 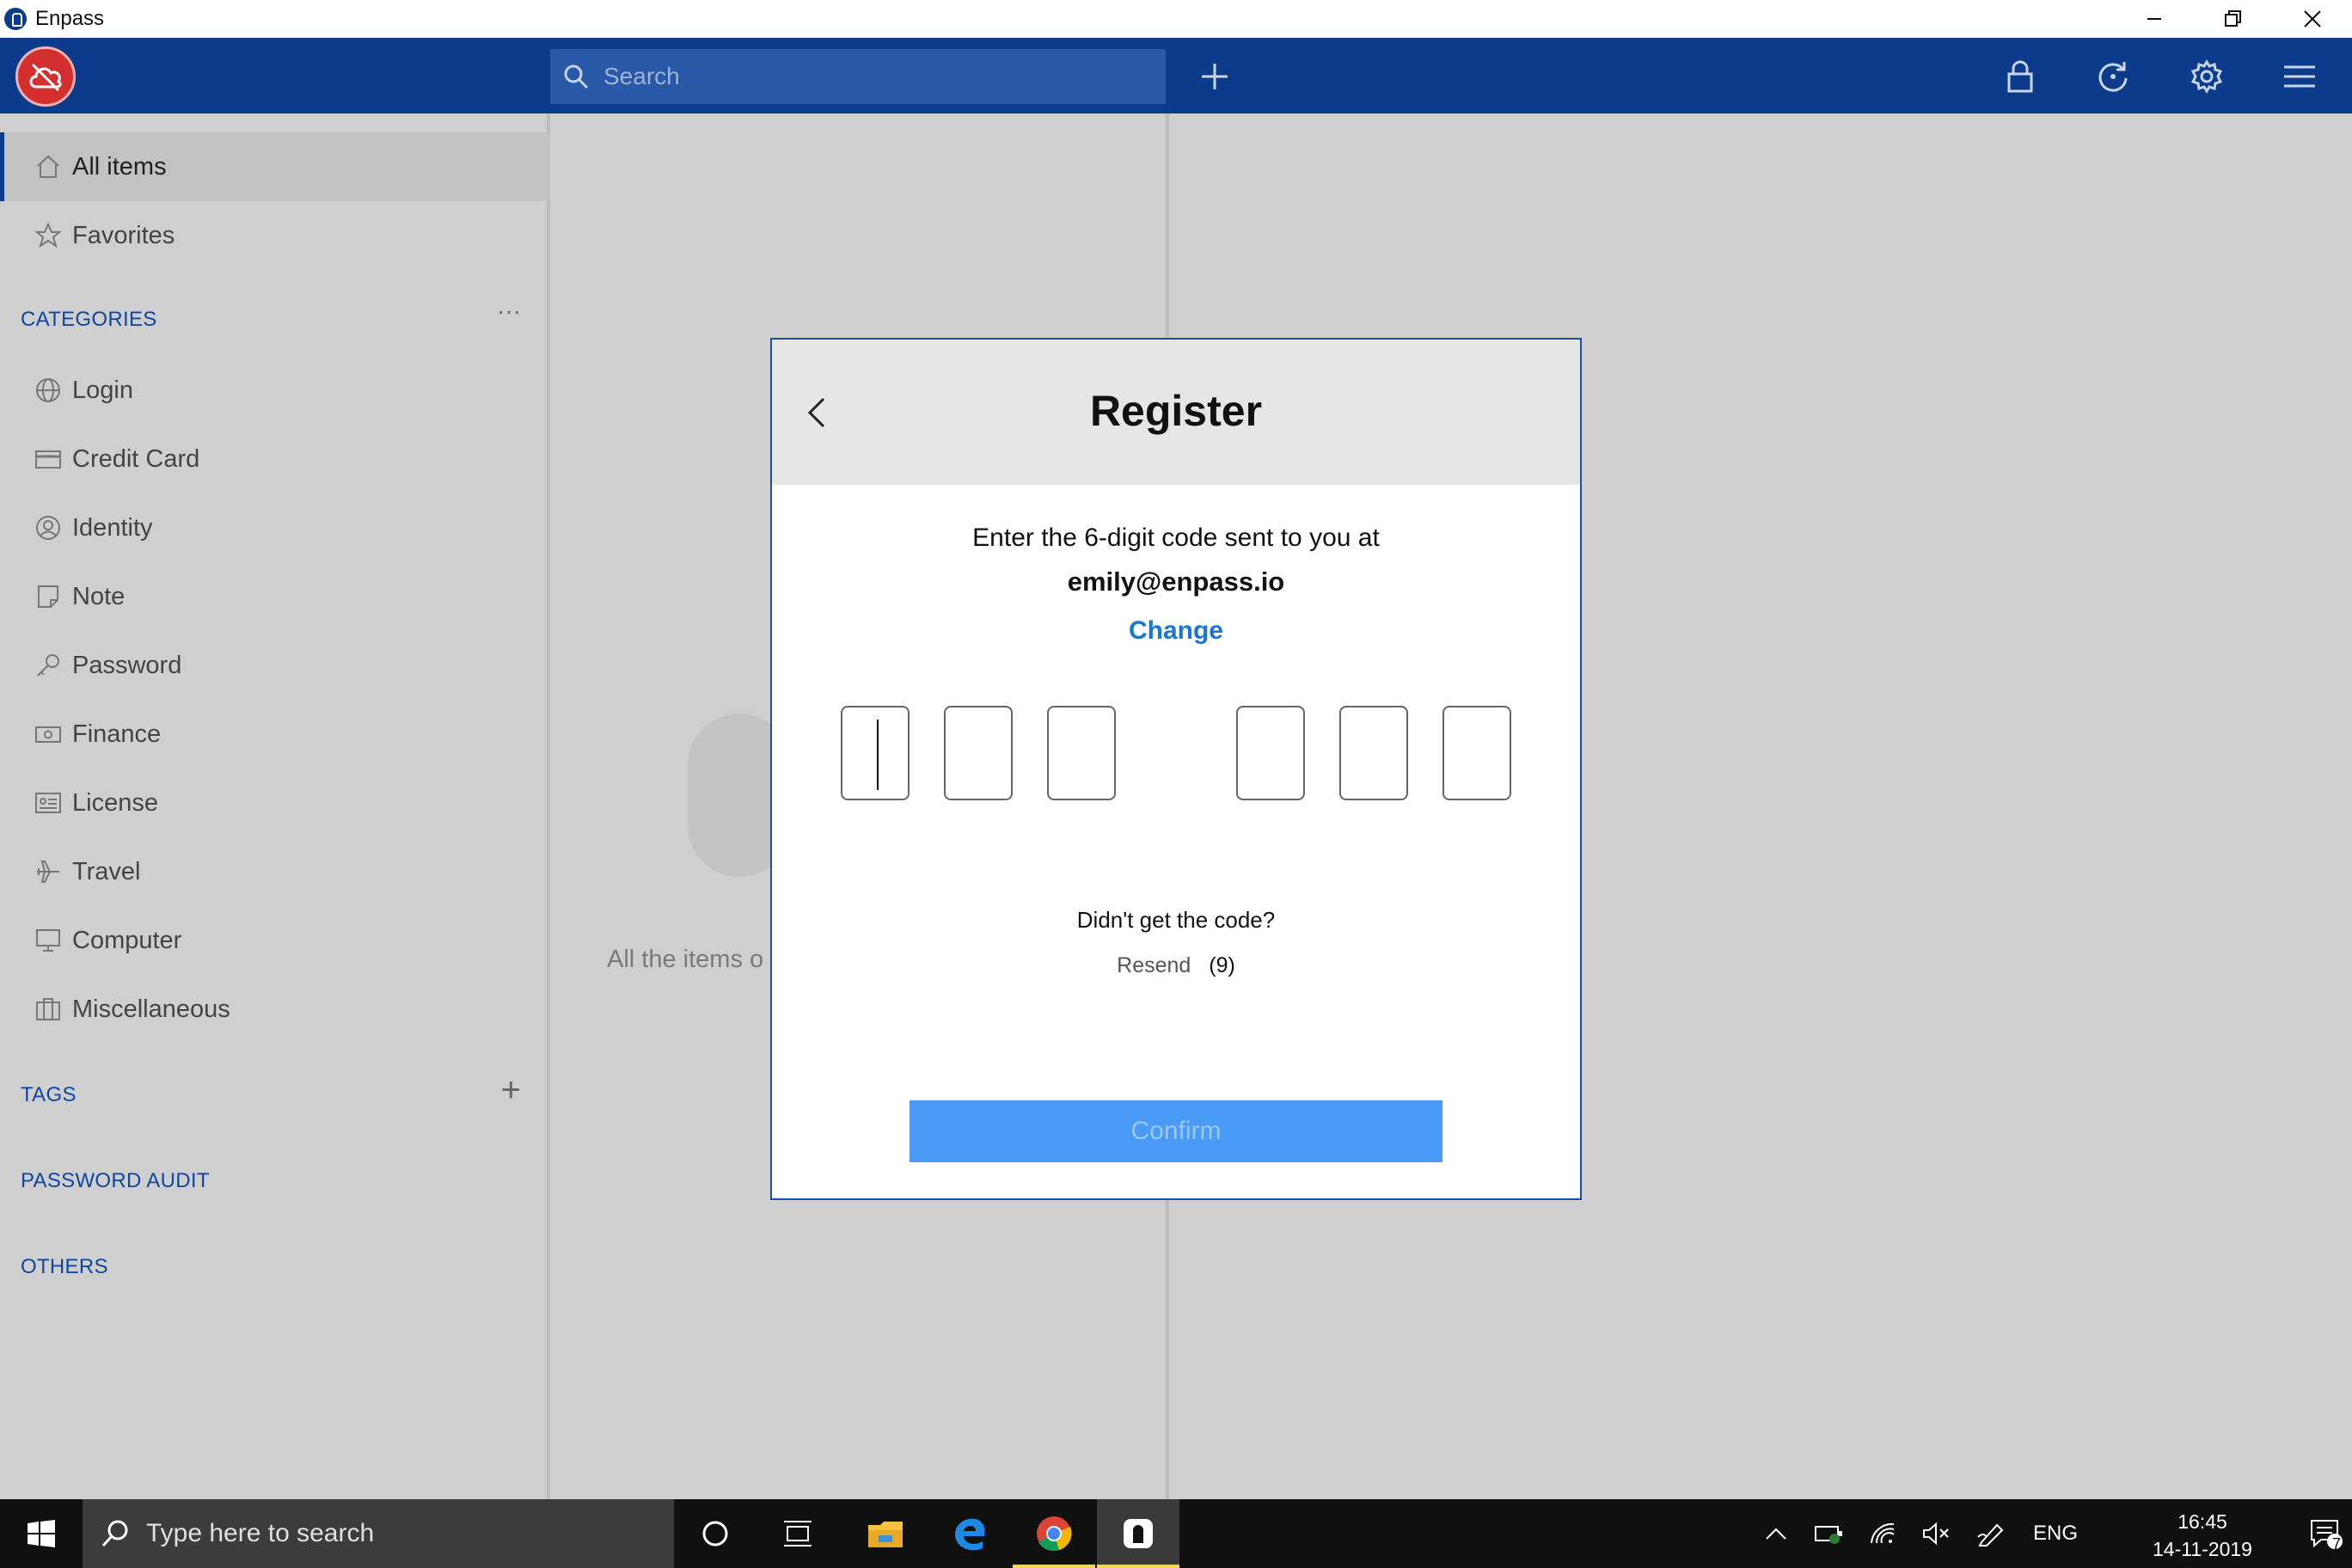 What do you see at coordinates (275, 166) in the screenshot?
I see `sidebar-item-all-items: All items` at bounding box center [275, 166].